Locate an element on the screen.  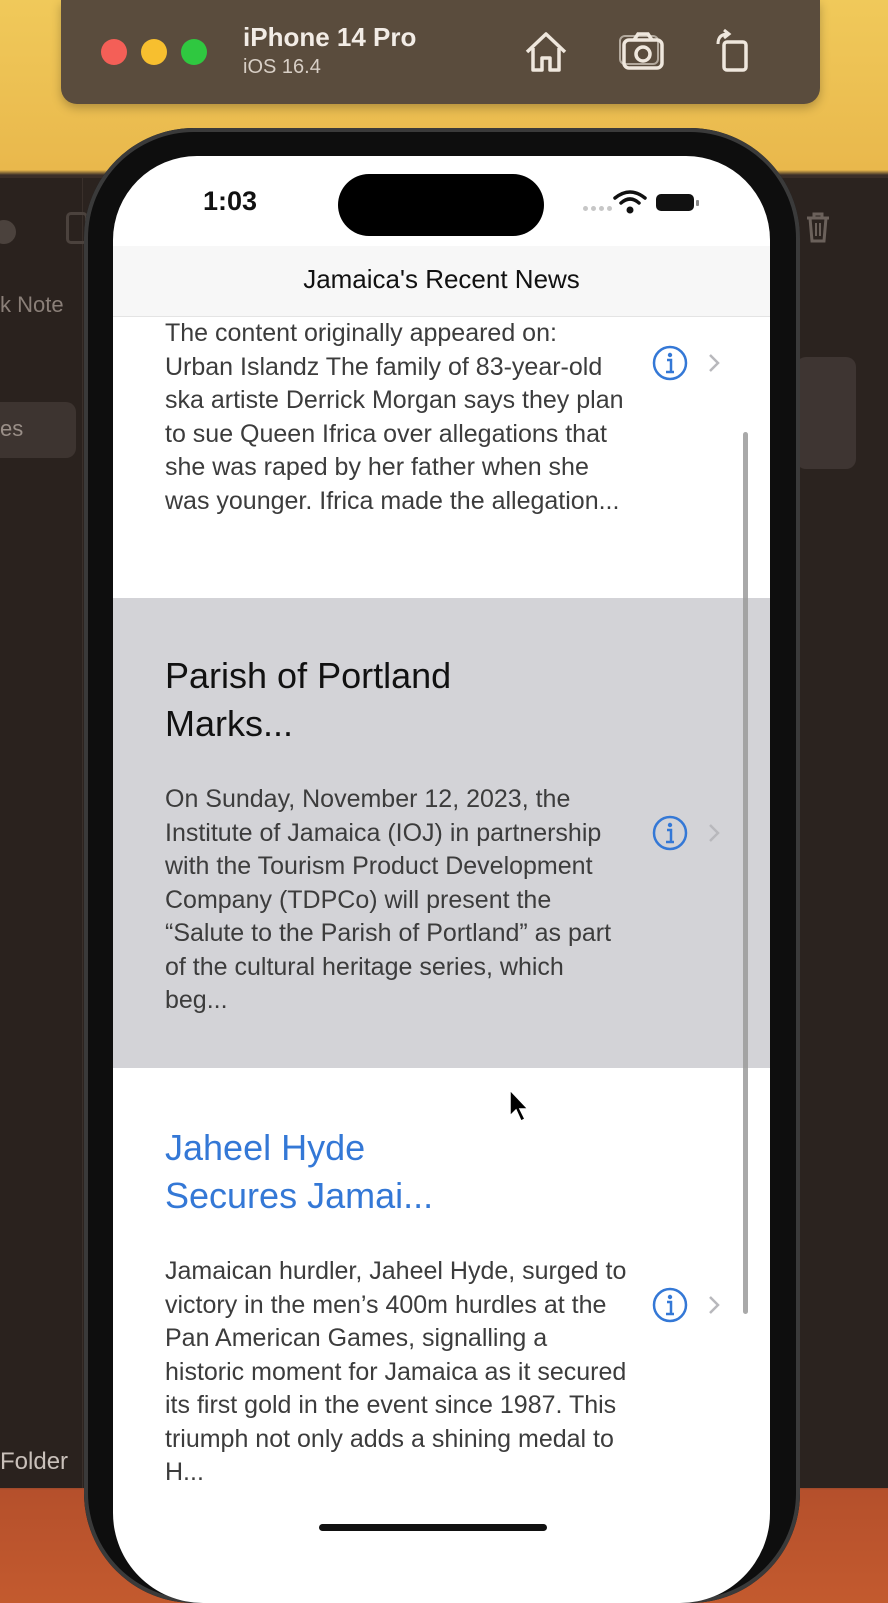
screenshot-icon is located at coordinates (643, 52).